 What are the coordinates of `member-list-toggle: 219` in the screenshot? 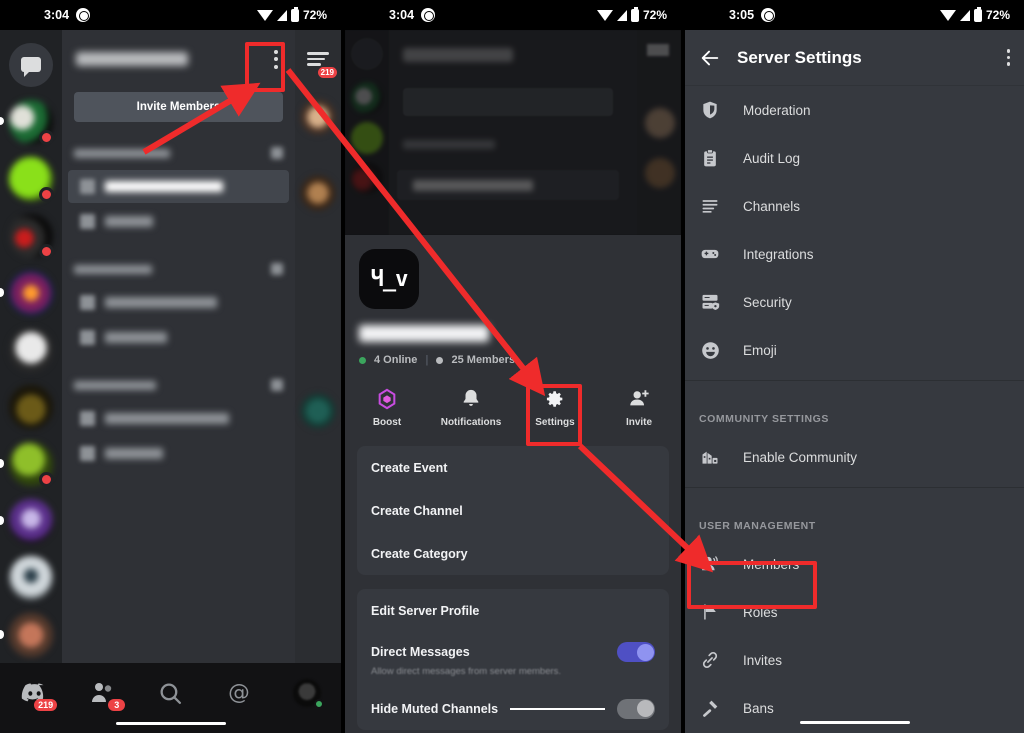 It's located at (318, 59).